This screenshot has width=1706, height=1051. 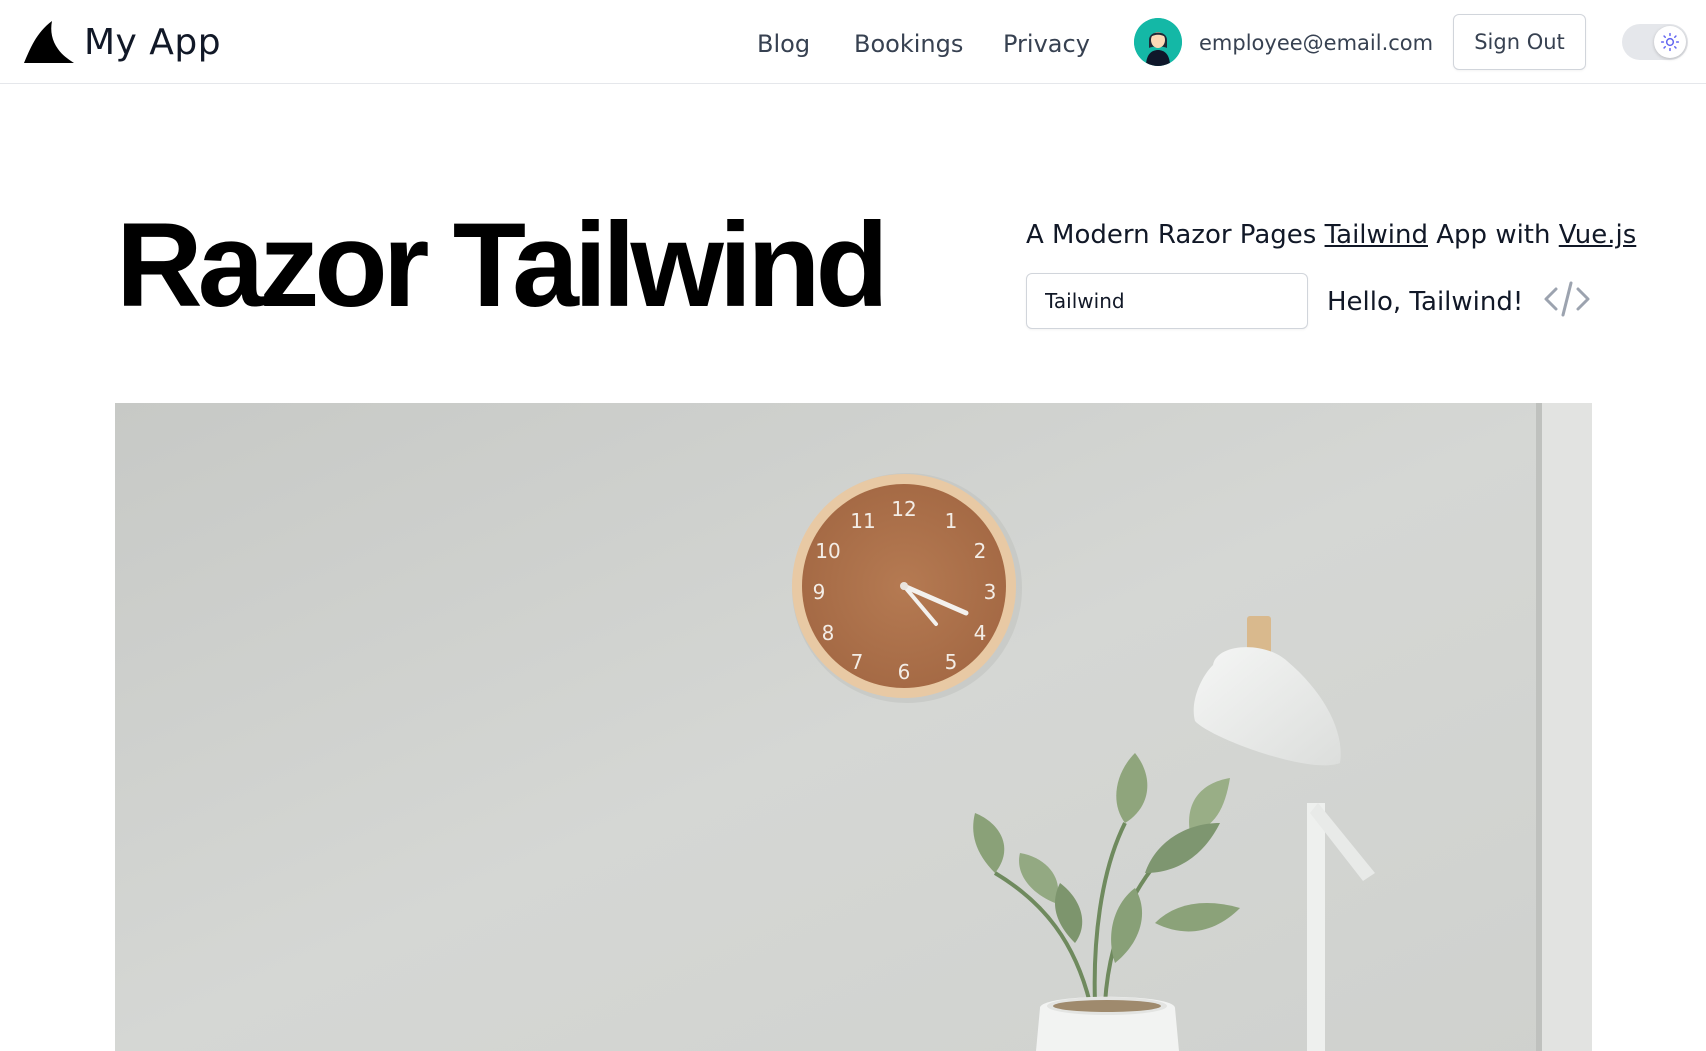 What do you see at coordinates (907, 588) in the screenshot?
I see `clock-illustration: 12 1 2 3 4 5 6 7 8 9 10 11` at bounding box center [907, 588].